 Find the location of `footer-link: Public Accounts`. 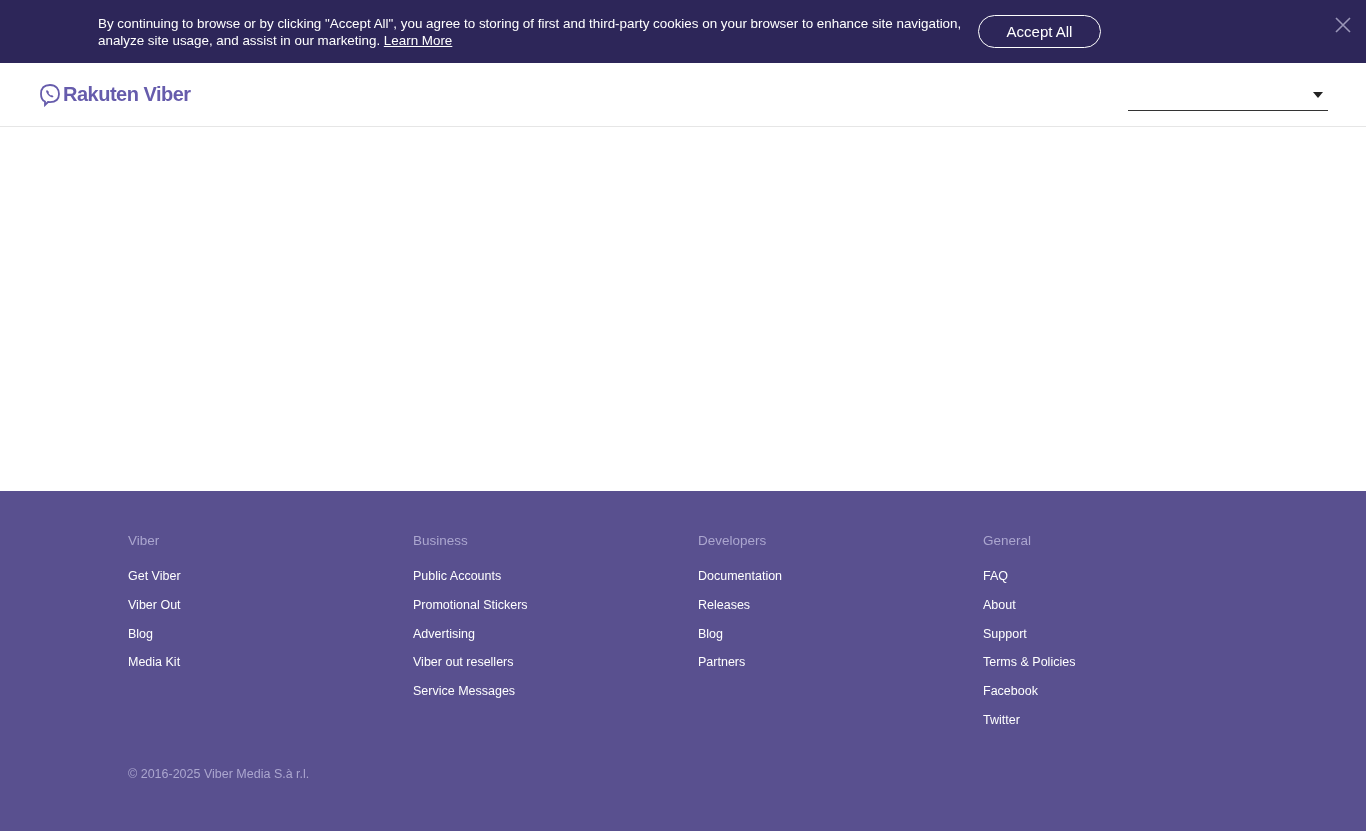

footer-link: Public Accounts is located at coordinates (457, 576).